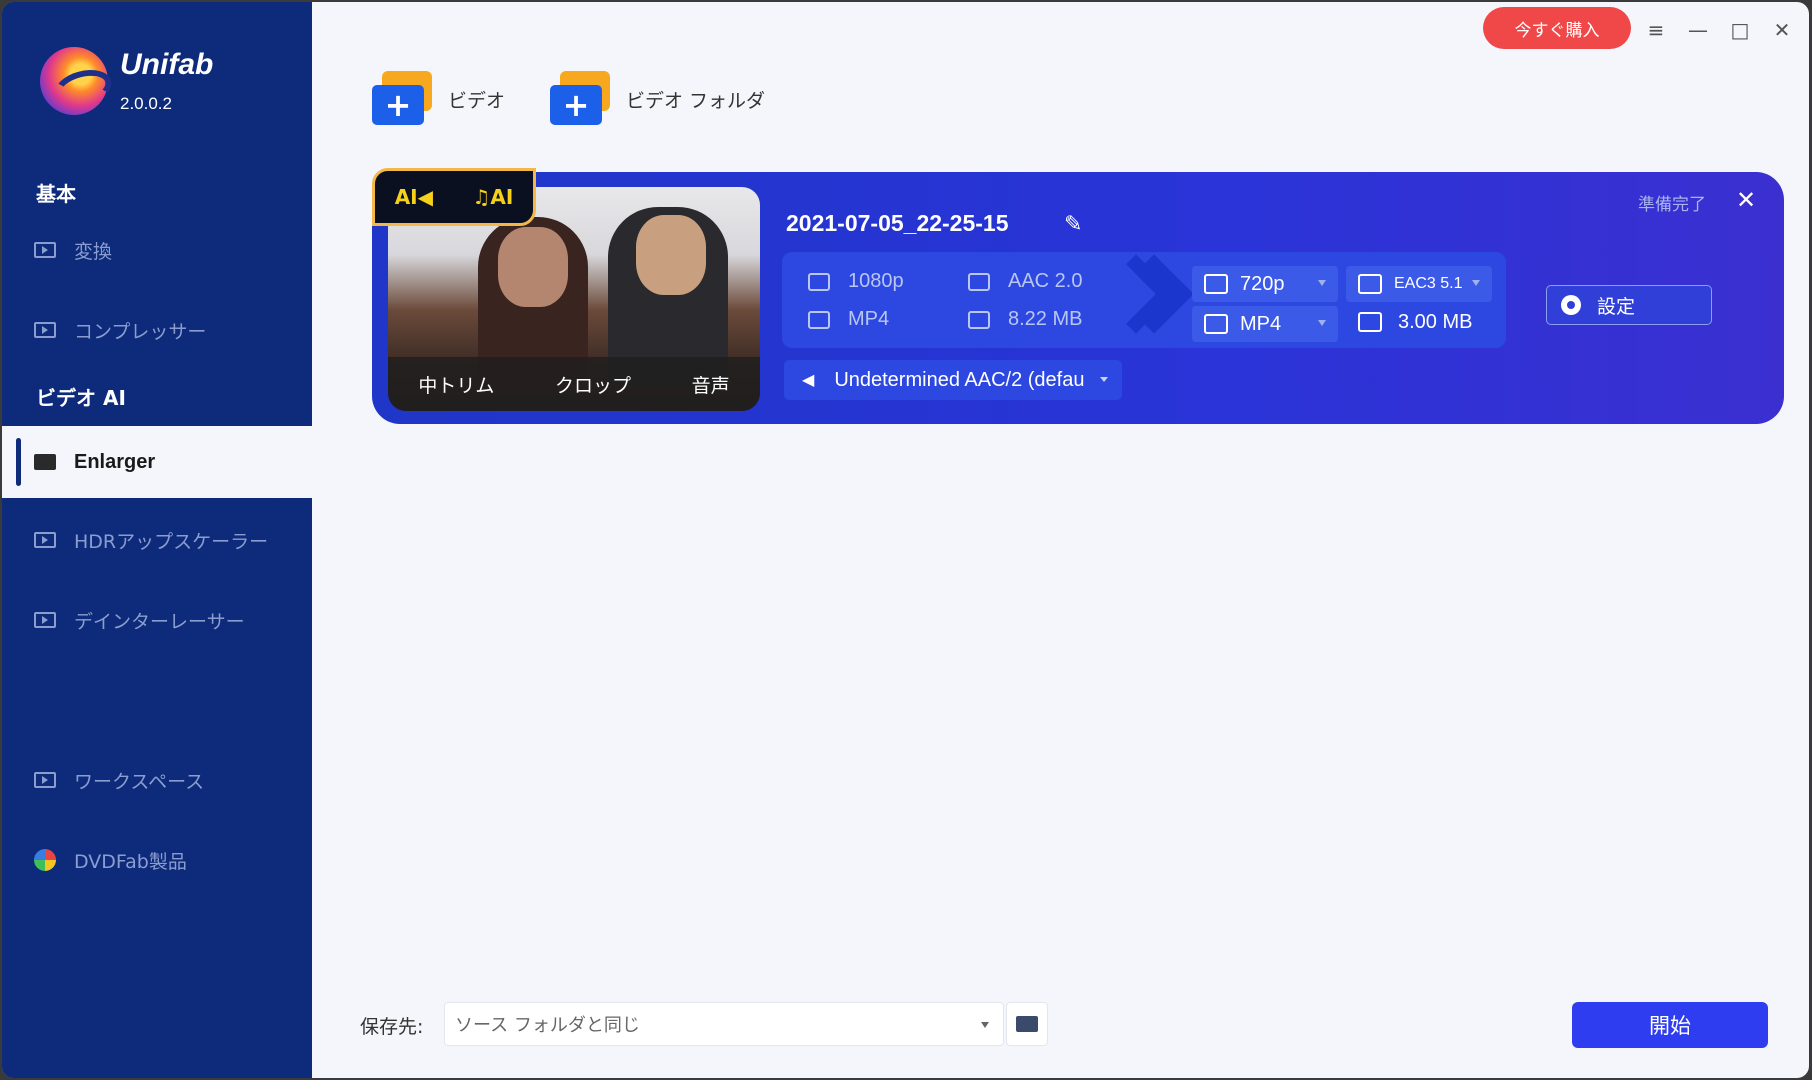 Image resolution: width=1812 pixels, height=1080 pixels. Describe the element at coordinates (477, 100) in the screenshot. I see `add-video-label: ビデオ` at that location.